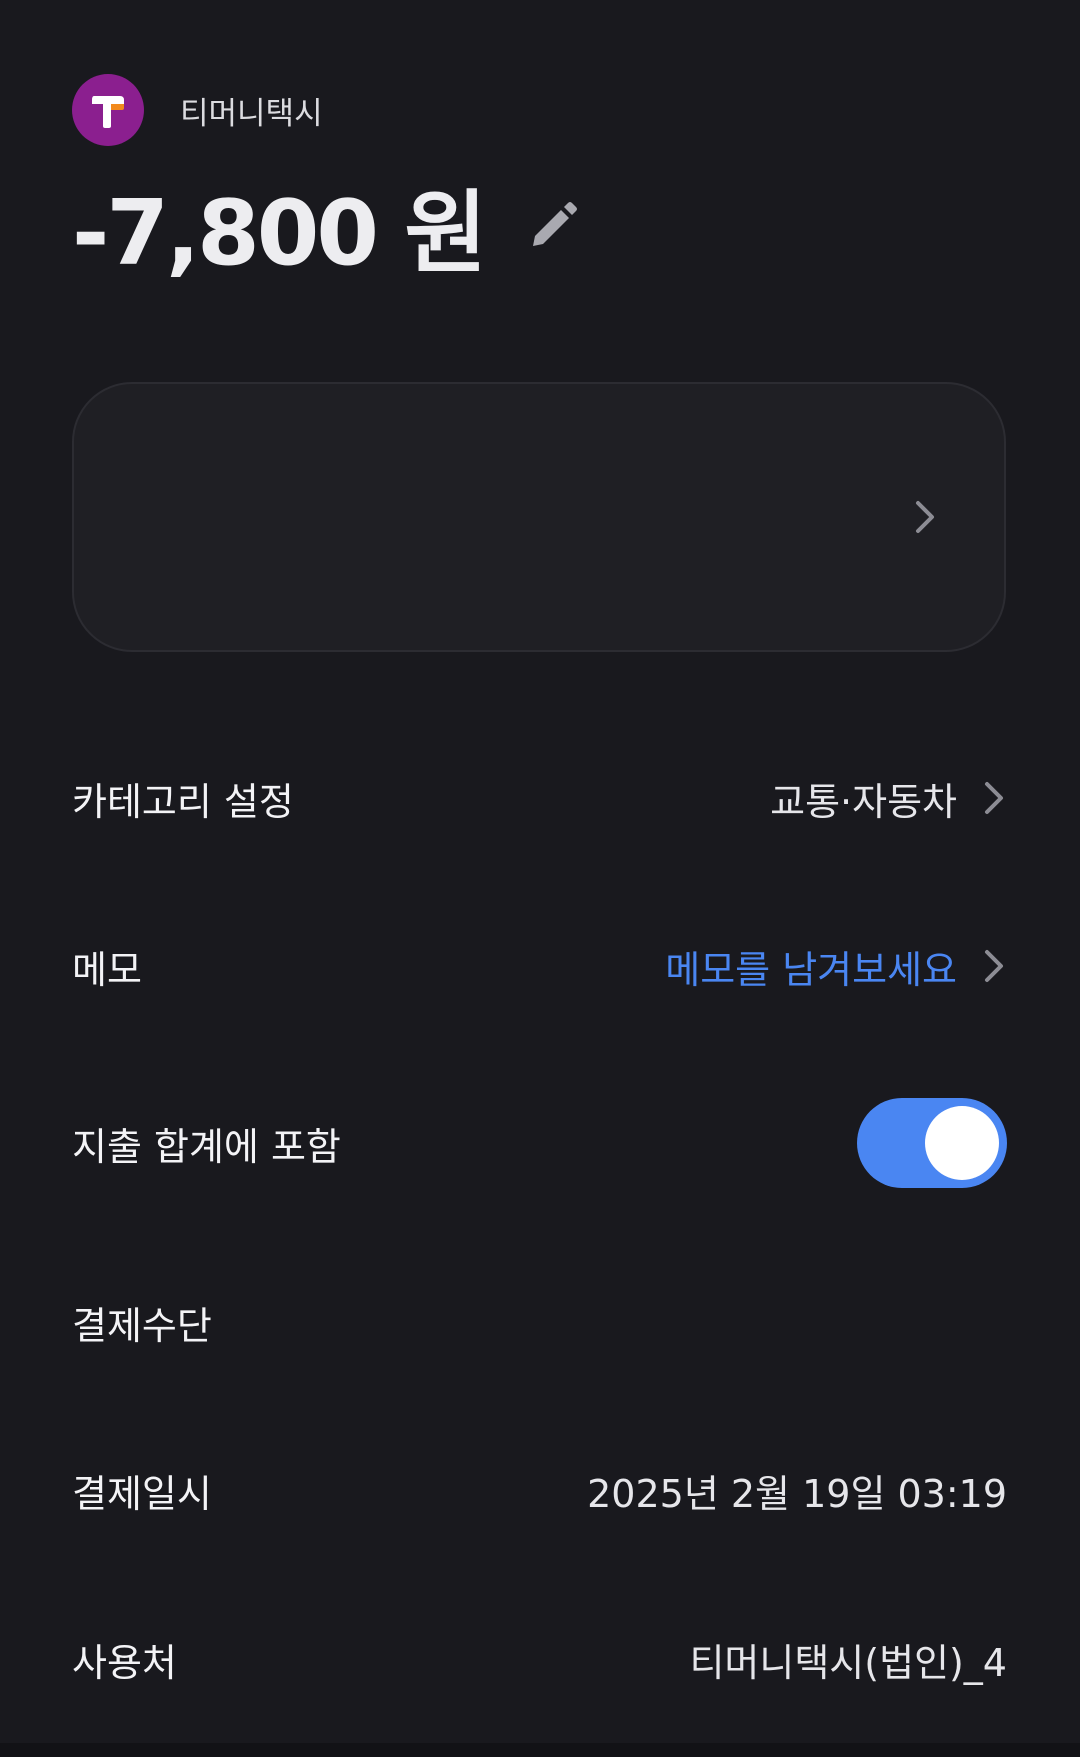  What do you see at coordinates (540, 1750) in the screenshot?
I see `bottom-edge` at bounding box center [540, 1750].